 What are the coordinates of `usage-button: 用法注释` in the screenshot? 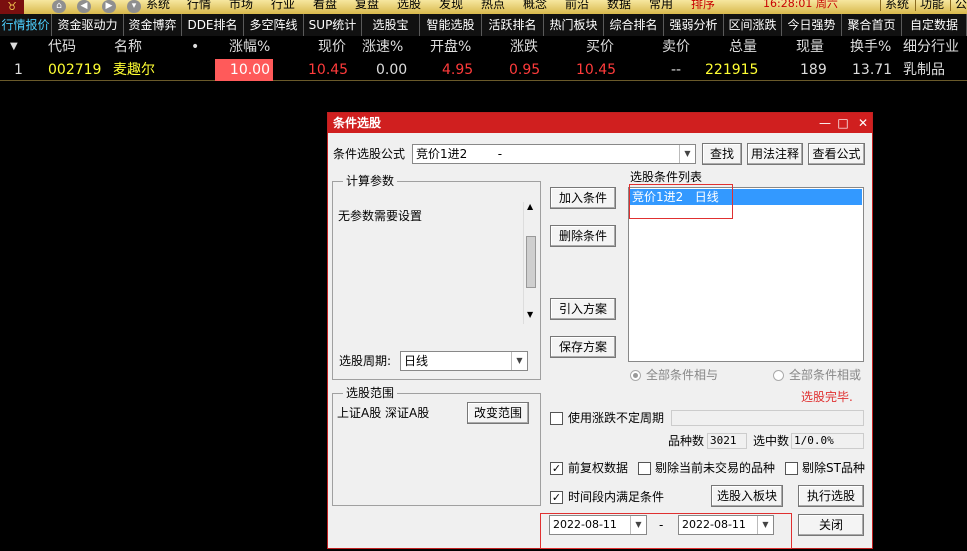 It's located at (775, 154).